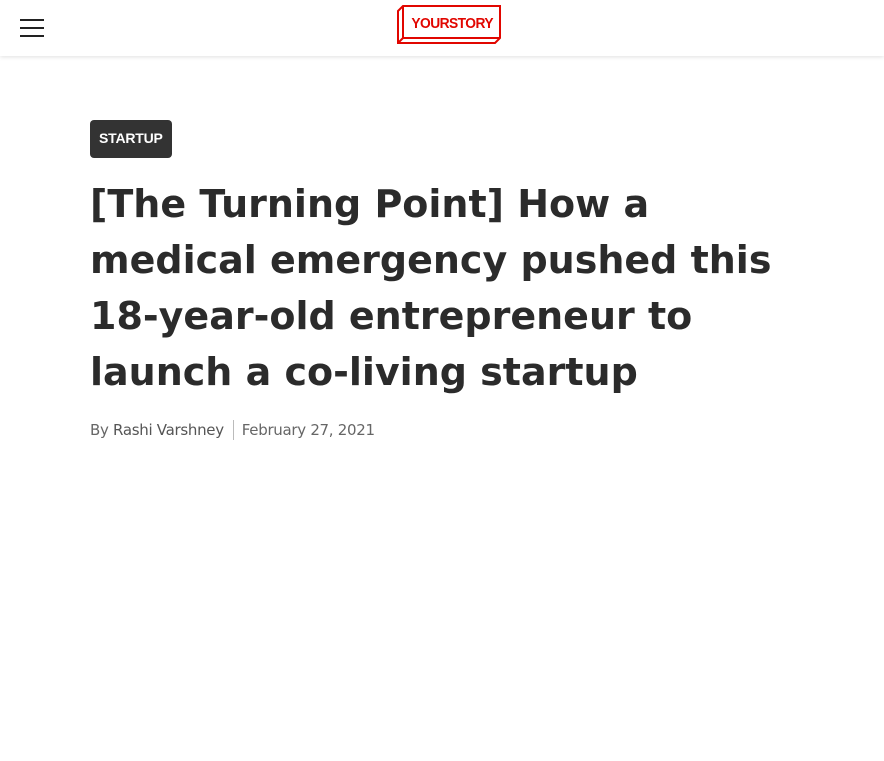 Image resolution: width=884 pixels, height=761 pixels. I want to click on article-byline: By Rashi Varshney February 27, 2021, so click(450, 430).